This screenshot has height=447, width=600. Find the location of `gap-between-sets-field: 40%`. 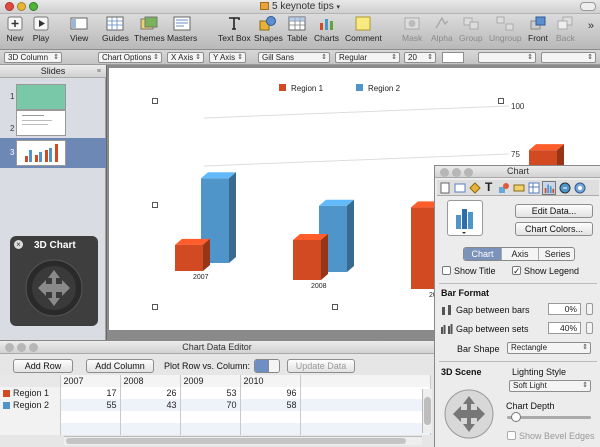

gap-between-sets-field: 40% is located at coordinates (564, 328).